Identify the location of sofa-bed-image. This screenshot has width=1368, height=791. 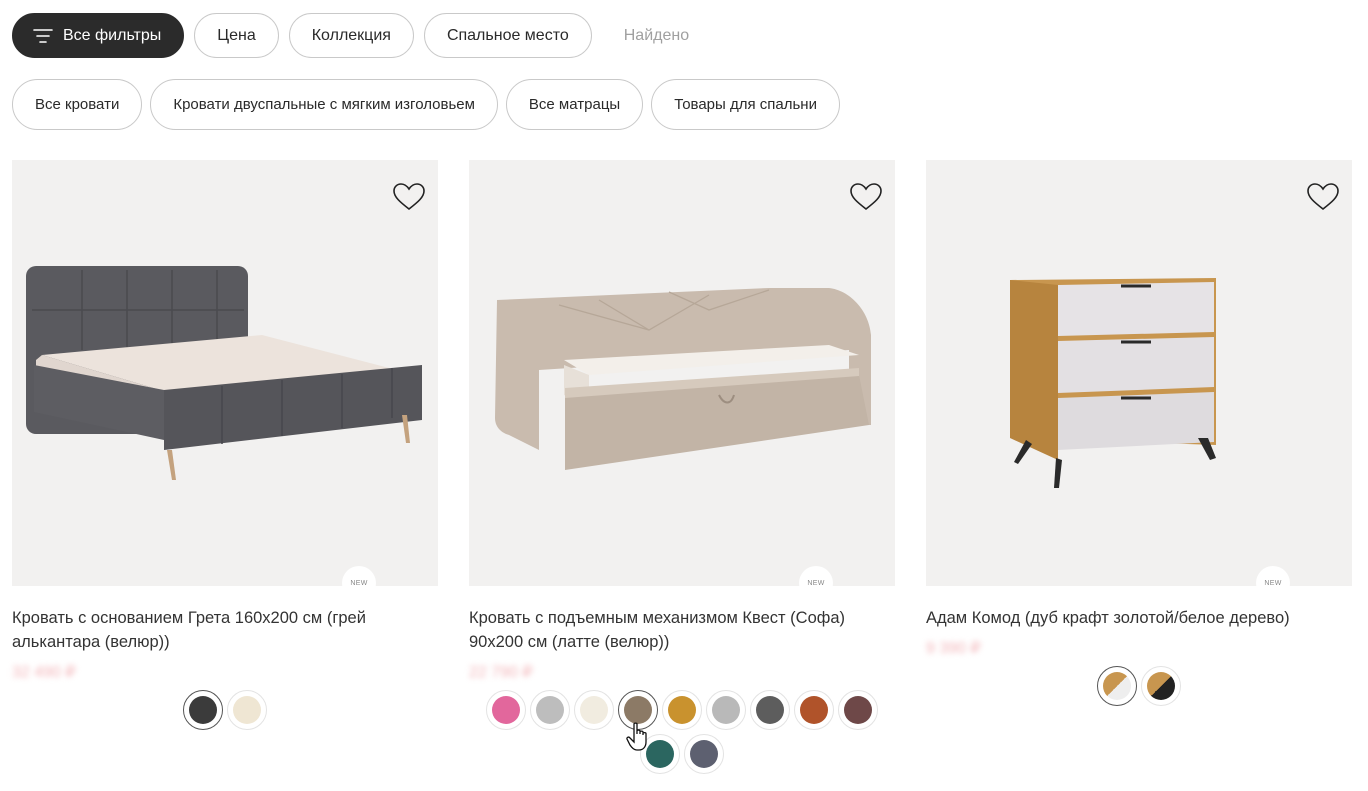
(683, 379).